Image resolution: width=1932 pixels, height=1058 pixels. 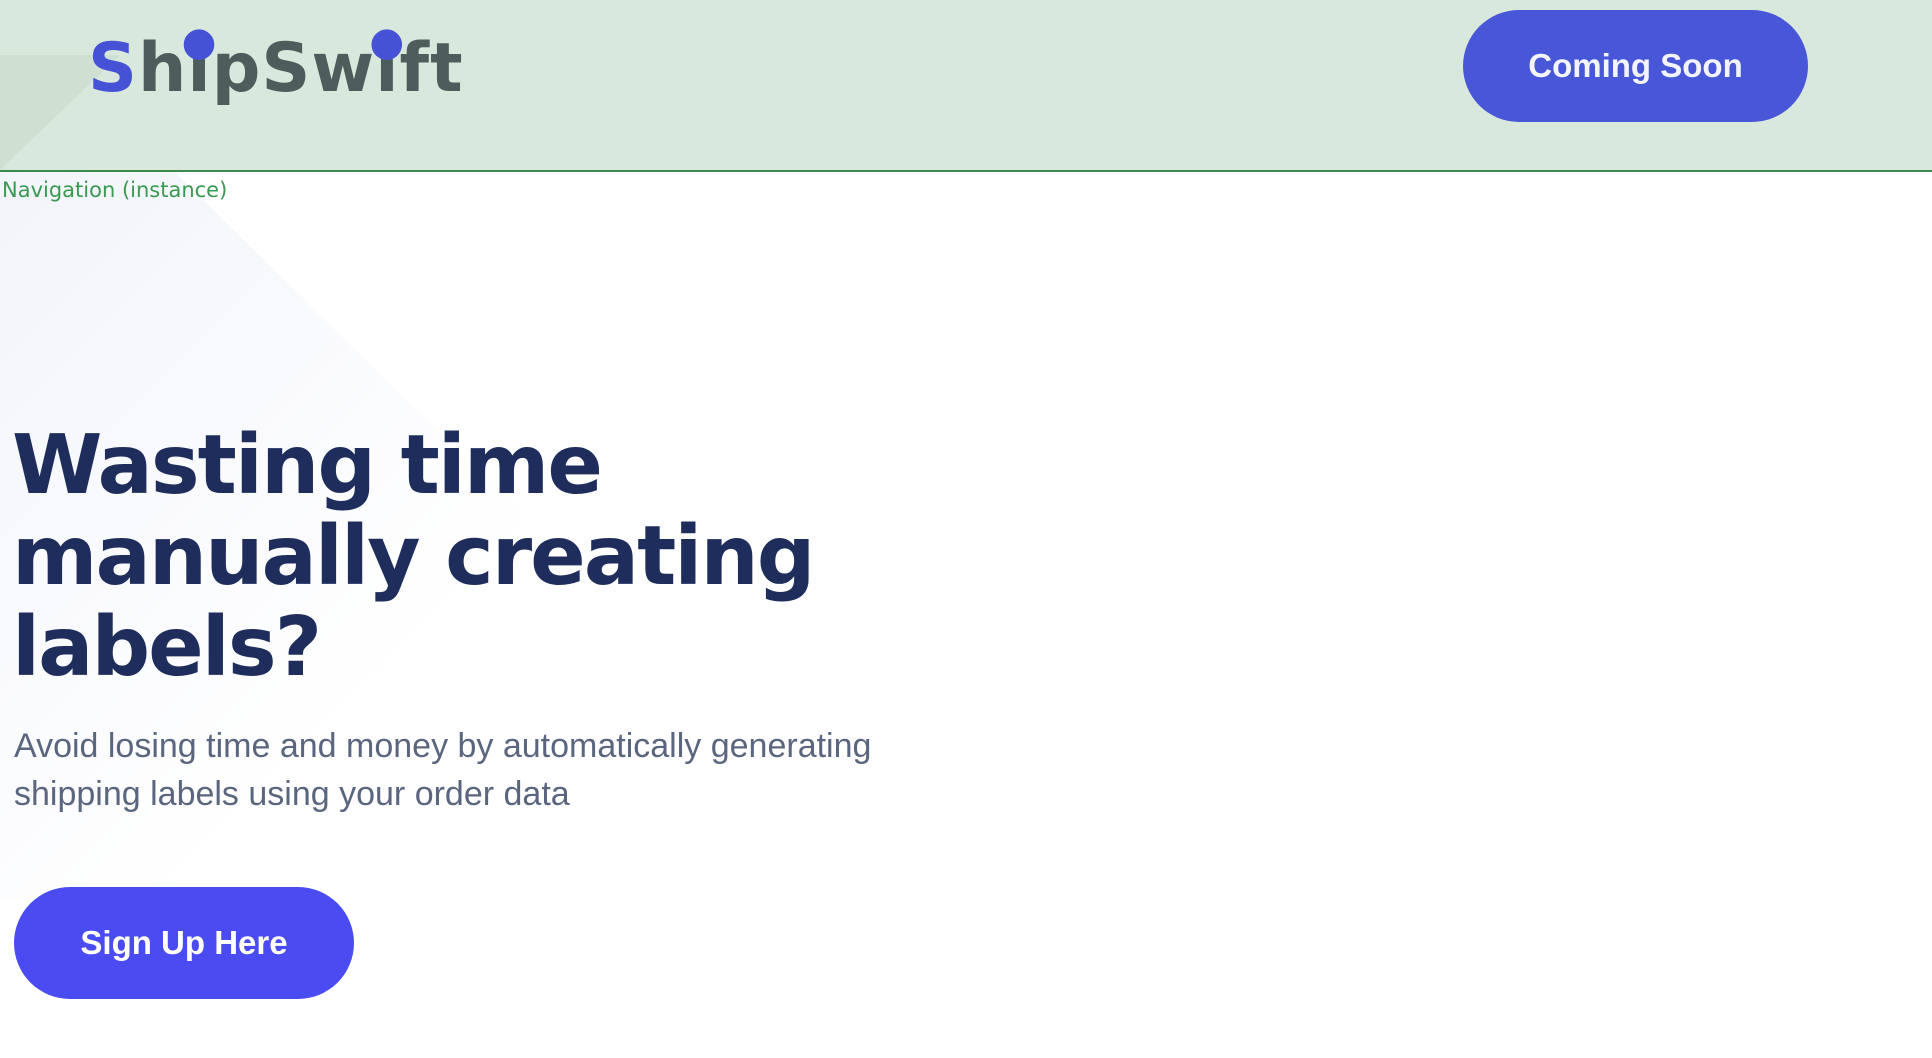 I want to click on hero-heading: Wasting time manually creating labels?, so click(x=462, y=556).